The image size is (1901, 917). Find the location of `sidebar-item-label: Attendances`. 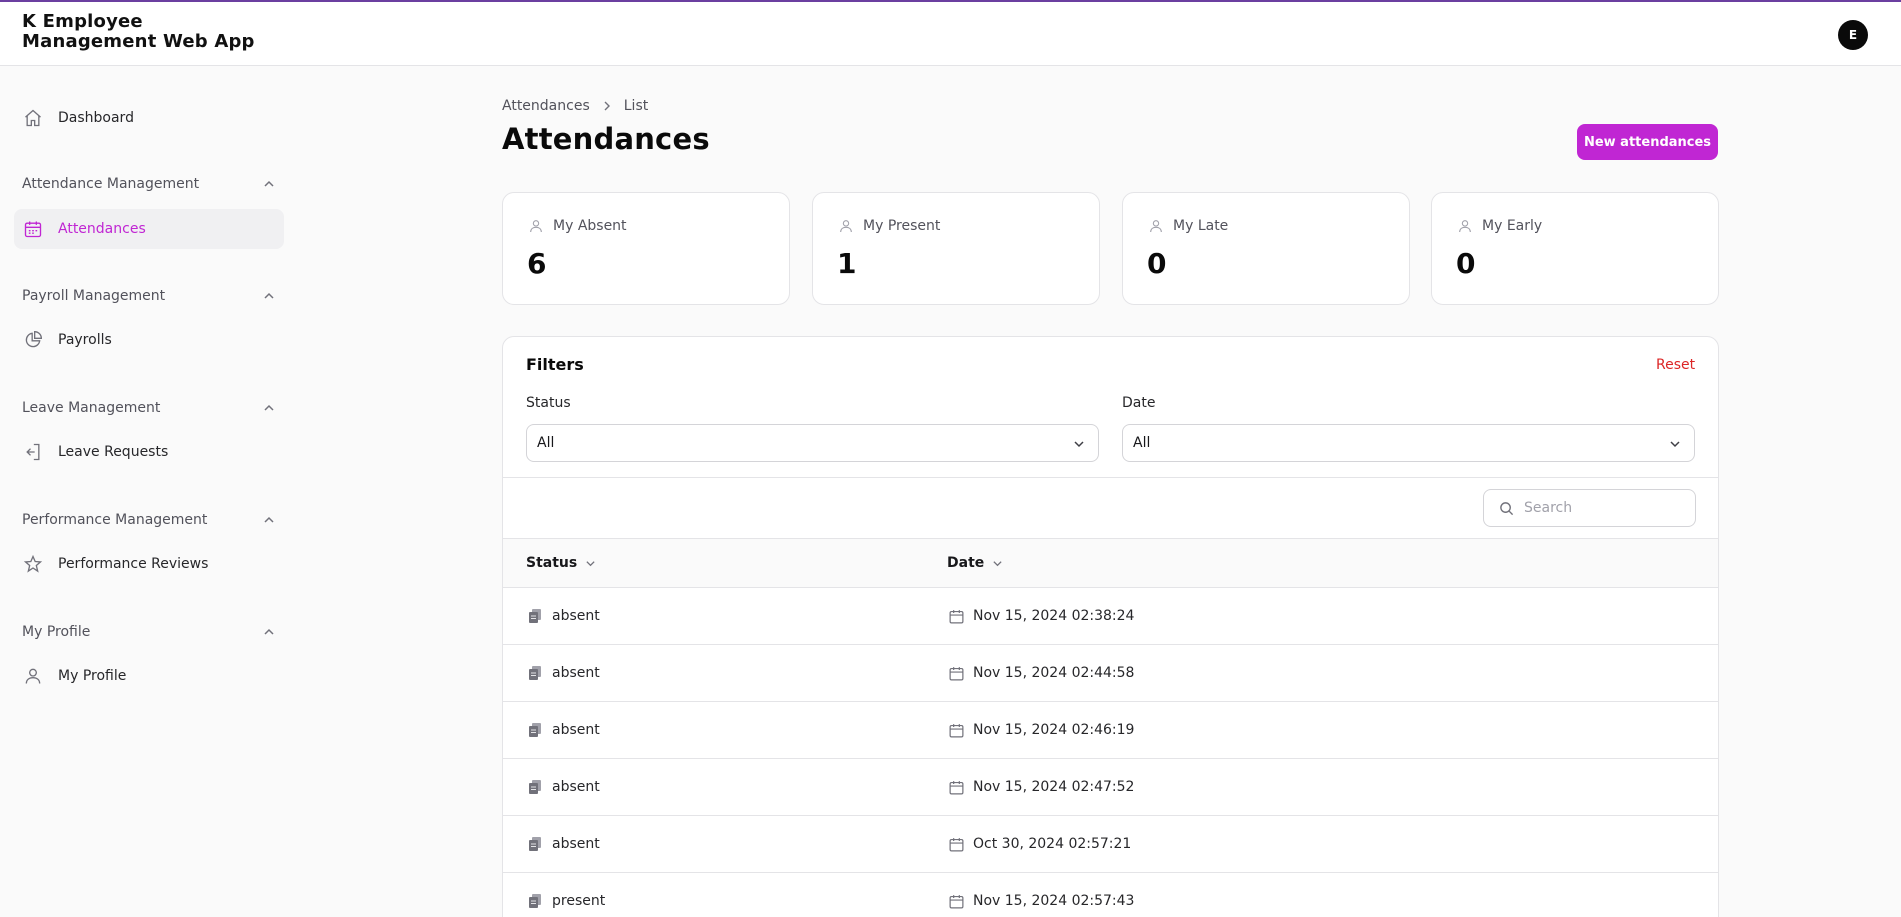

sidebar-item-label: Attendances is located at coordinates (102, 229).